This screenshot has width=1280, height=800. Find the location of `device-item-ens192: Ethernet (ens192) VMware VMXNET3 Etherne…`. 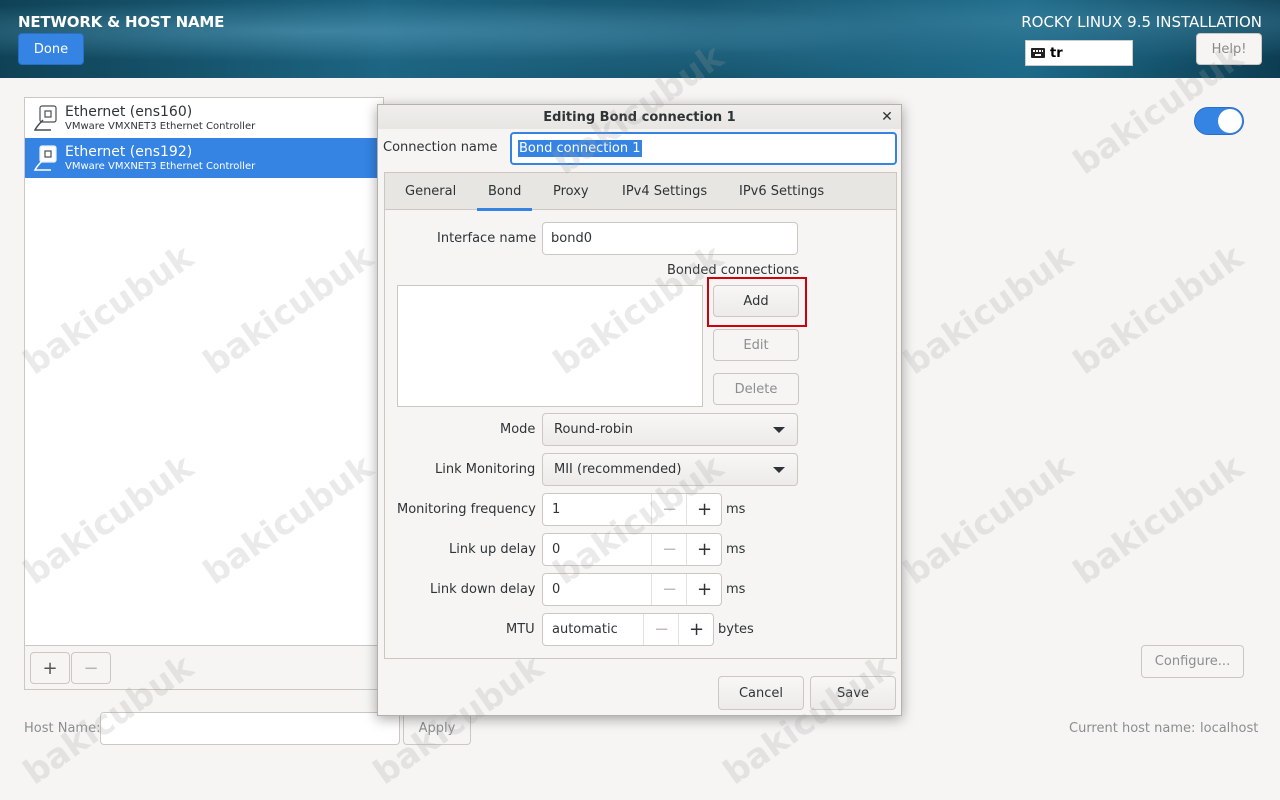

device-item-ens192: Ethernet (ens192) VMware VMXNET3 Etherne… is located at coordinates (204, 158).